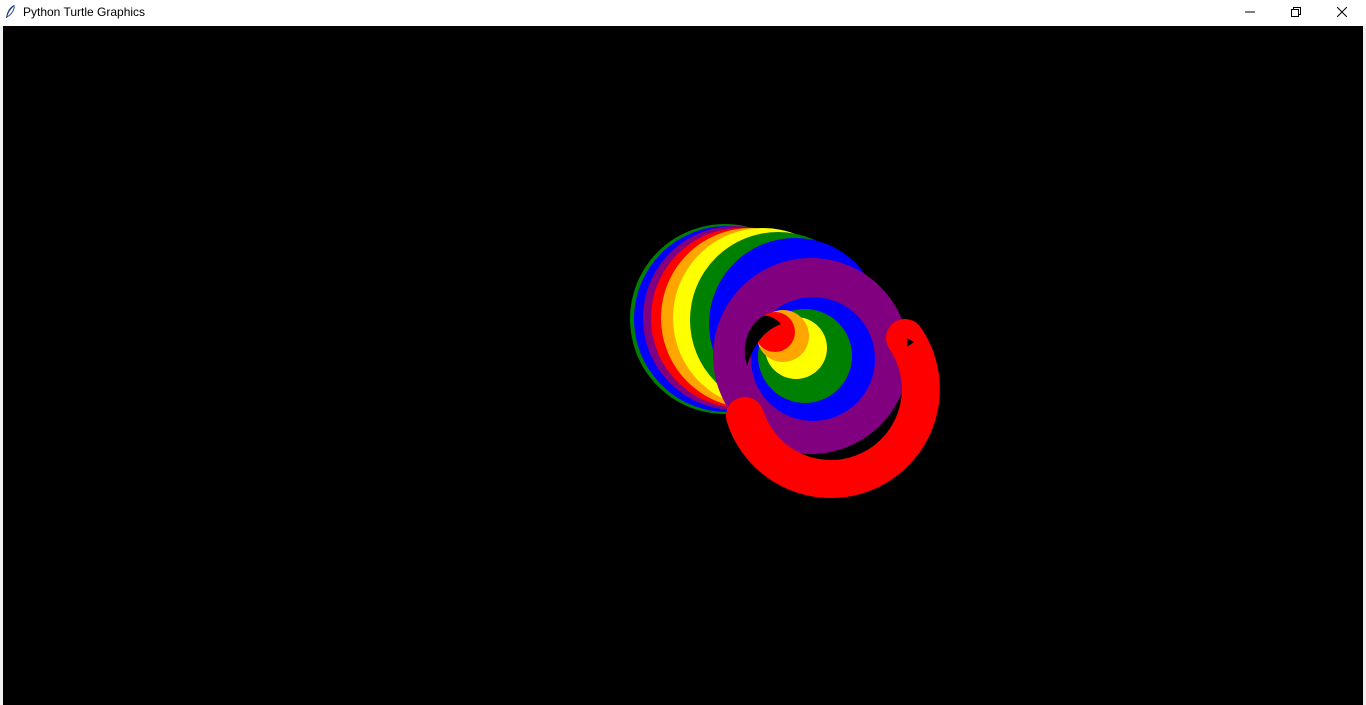 The width and height of the screenshot is (1366, 705). I want to click on minimize-icon, so click(1250, 12).